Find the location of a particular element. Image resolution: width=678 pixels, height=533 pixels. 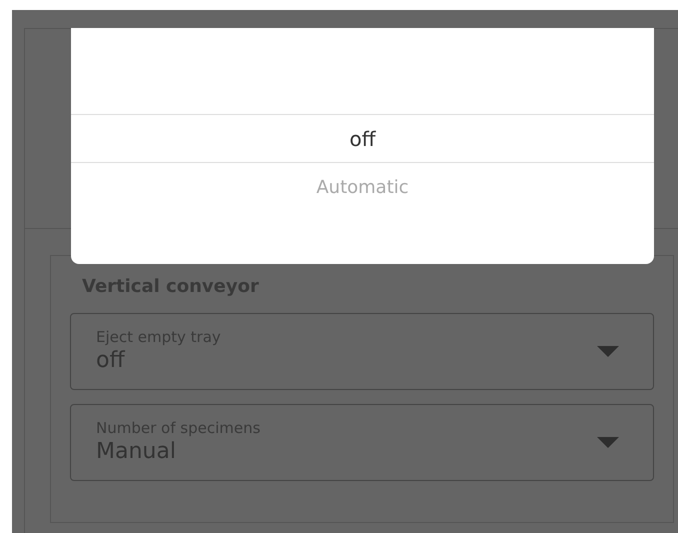

picker-option: Automatic is located at coordinates (362, 187).